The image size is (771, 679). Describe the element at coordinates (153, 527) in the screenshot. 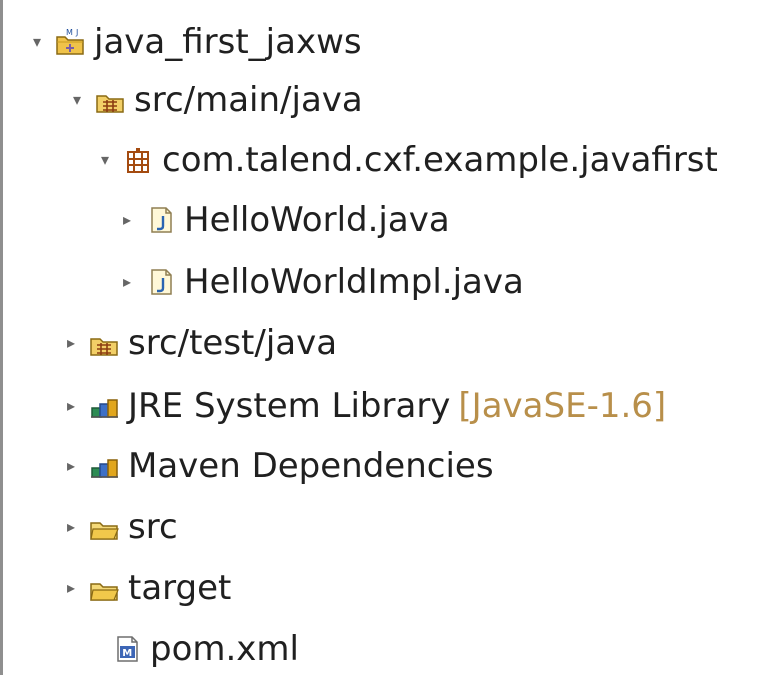

I see `tree-item-label: src` at that location.